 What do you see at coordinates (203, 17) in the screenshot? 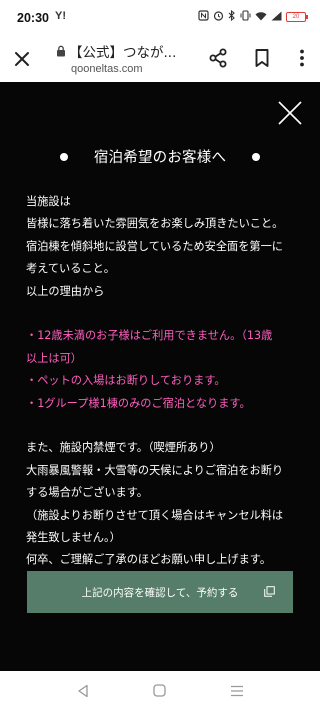
I see `nfc-icon` at bounding box center [203, 17].